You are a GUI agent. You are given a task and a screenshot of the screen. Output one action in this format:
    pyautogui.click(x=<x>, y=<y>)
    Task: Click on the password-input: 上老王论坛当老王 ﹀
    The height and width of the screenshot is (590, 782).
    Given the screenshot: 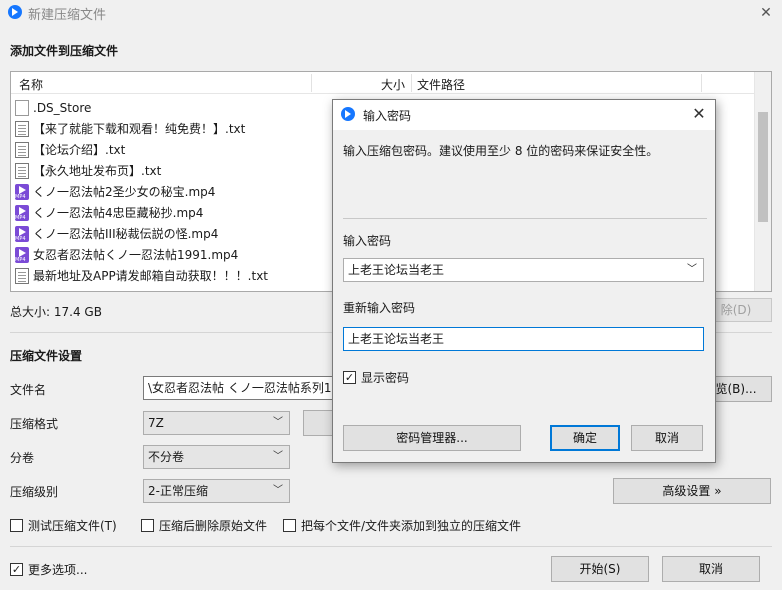 What is the action you would take?
    pyautogui.click(x=523, y=270)
    